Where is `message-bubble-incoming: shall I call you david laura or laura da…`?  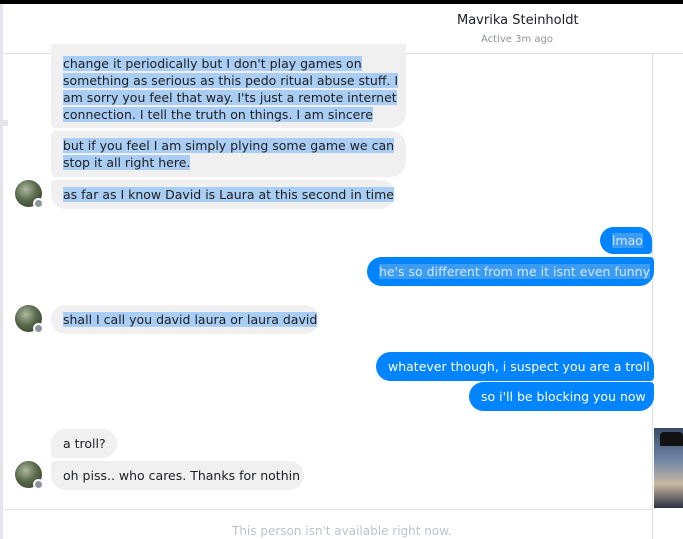 message-bubble-incoming: shall I call you david laura or laura da… is located at coordinates (185, 319).